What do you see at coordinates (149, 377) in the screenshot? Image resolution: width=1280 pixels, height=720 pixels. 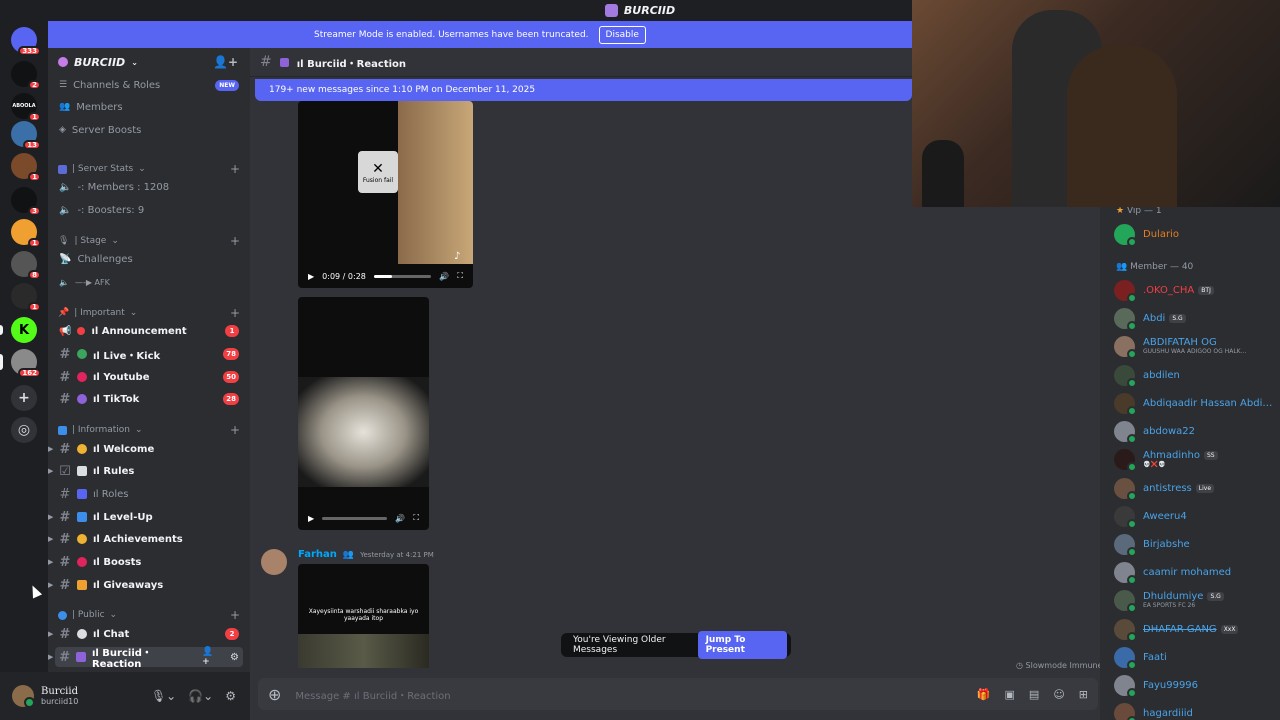 I see `channel-youtube: # ıl Youtube 50` at bounding box center [149, 377].